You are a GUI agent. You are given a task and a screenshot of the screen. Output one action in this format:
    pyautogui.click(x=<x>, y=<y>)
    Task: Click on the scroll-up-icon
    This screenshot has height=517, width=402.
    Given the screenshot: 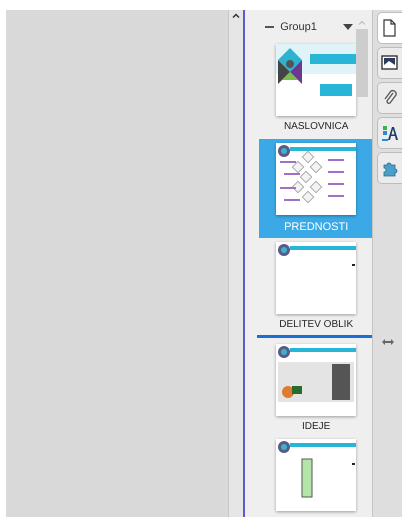 What is the action you would take?
    pyautogui.click(x=236, y=15)
    